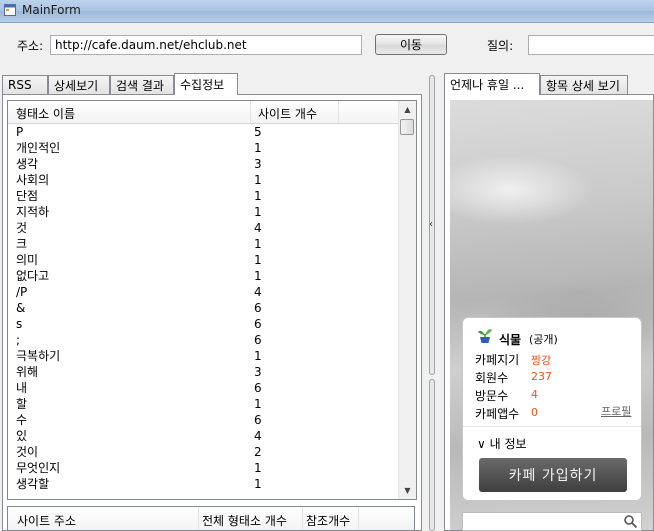  What do you see at coordinates (630, 521) in the screenshot?
I see `search-icon` at bounding box center [630, 521].